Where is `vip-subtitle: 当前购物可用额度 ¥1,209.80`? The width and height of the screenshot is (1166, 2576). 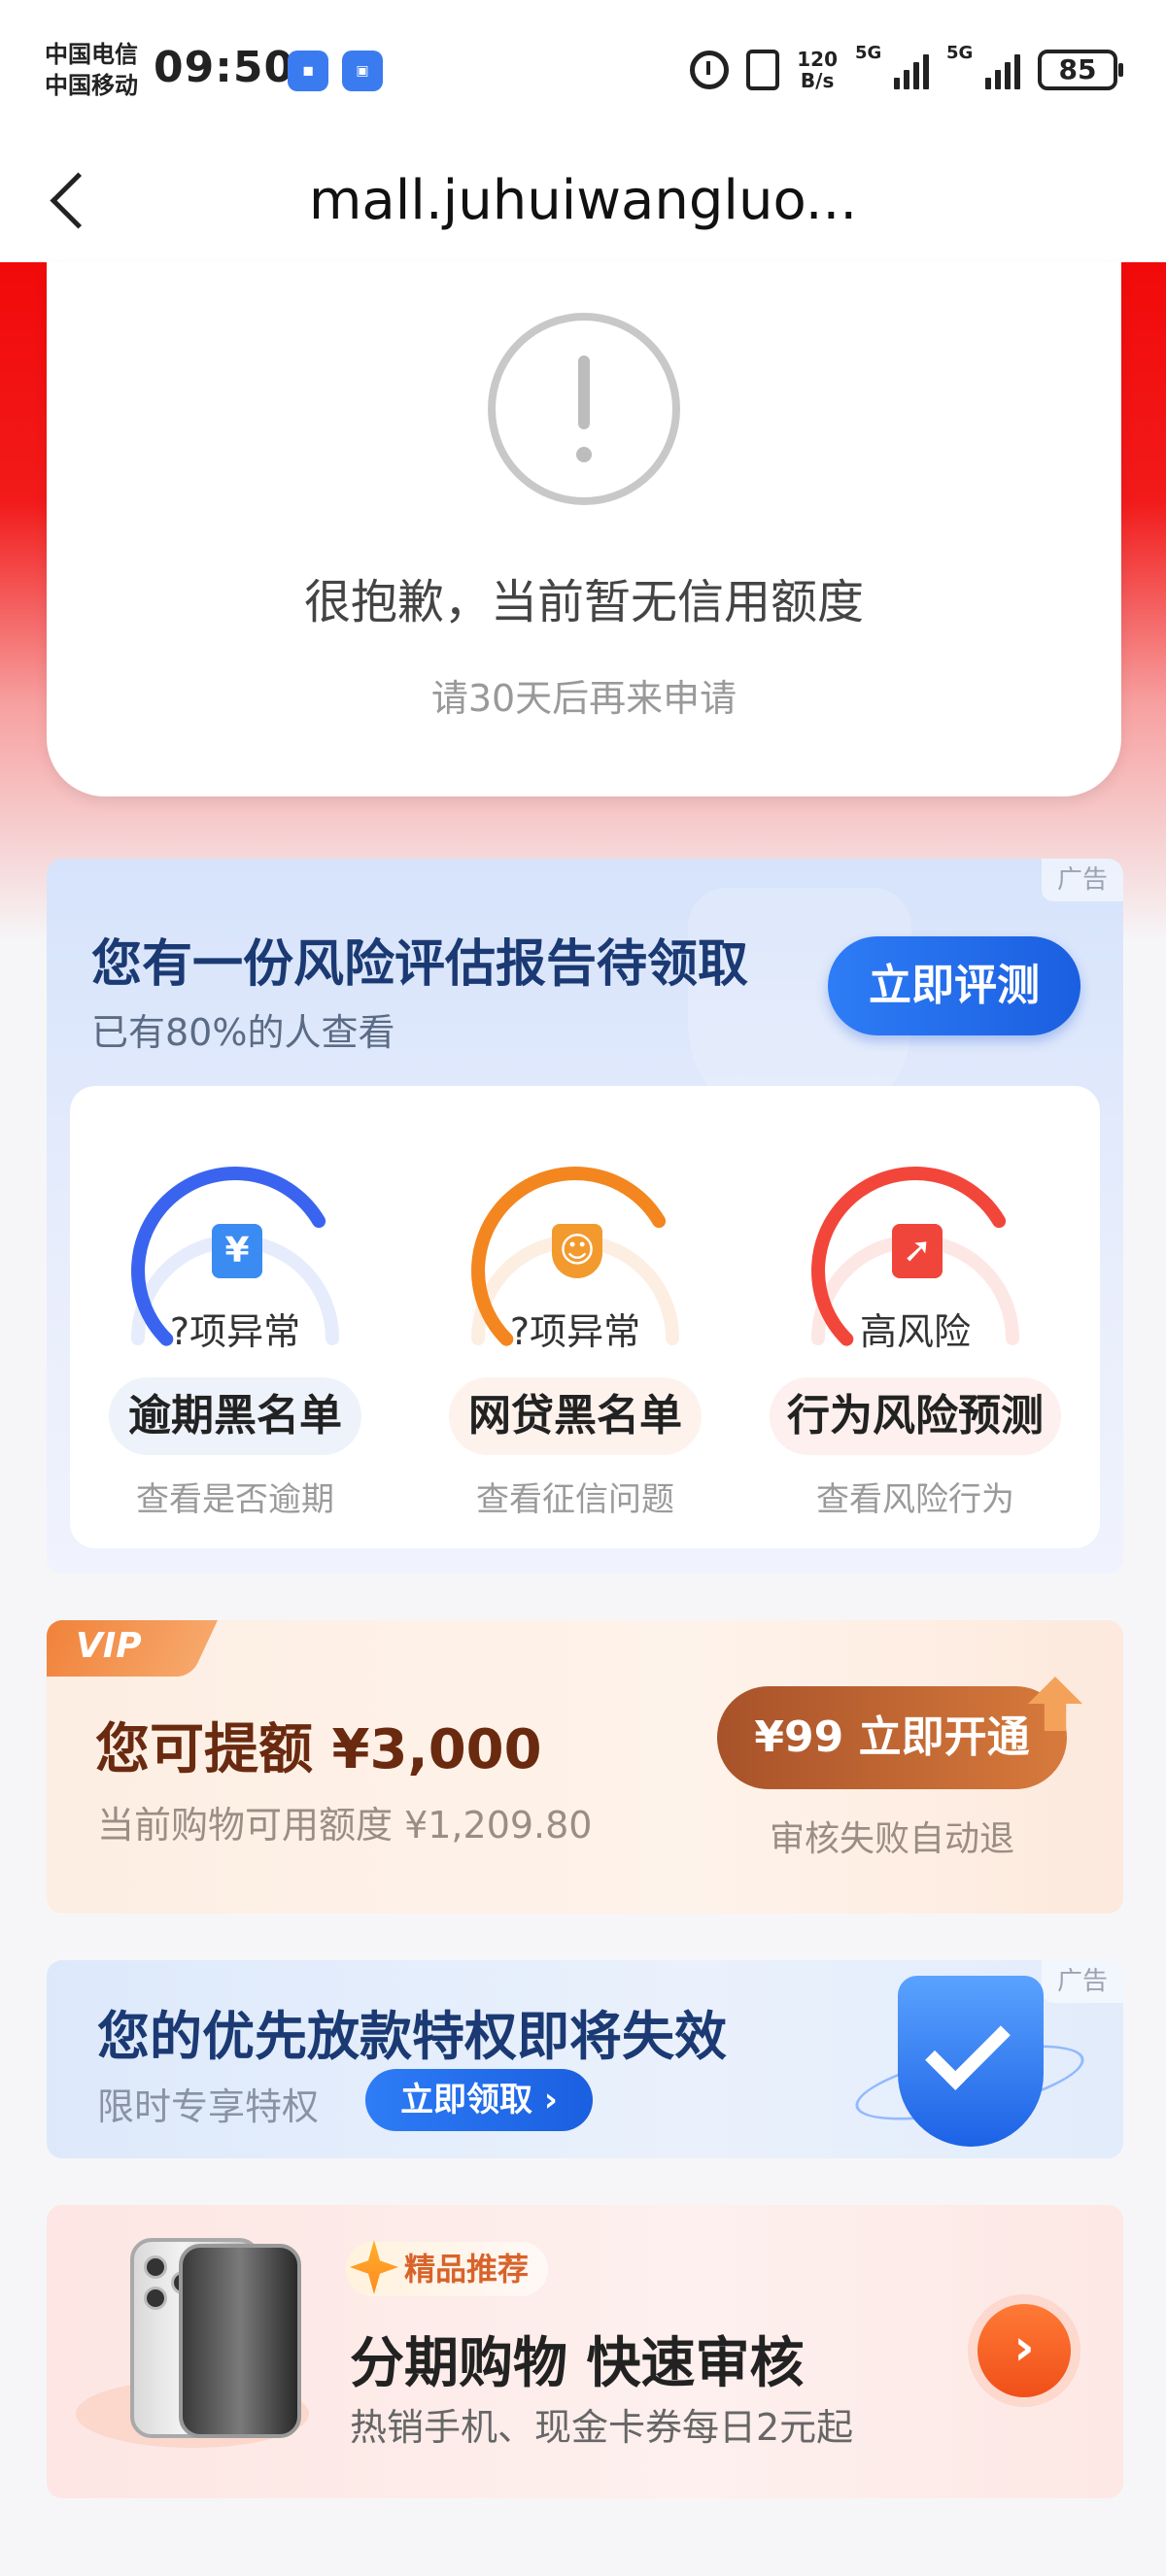 vip-subtitle: 当前购物可用额度 ¥1,209.80 is located at coordinates (345, 1825).